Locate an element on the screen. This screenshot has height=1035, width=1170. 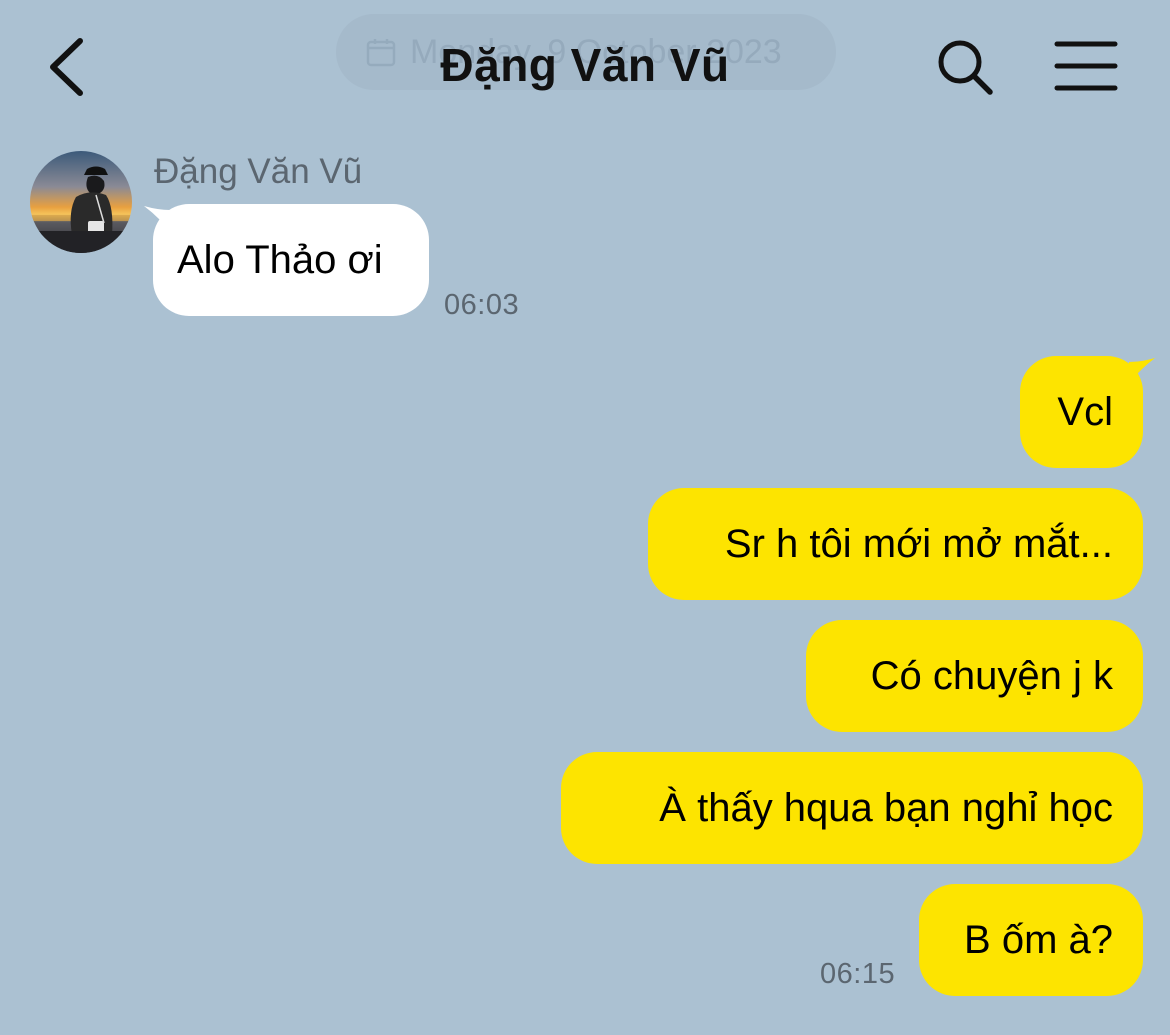
incoming-message-bubble: Alo Thảo ơi is located at coordinates (291, 260).